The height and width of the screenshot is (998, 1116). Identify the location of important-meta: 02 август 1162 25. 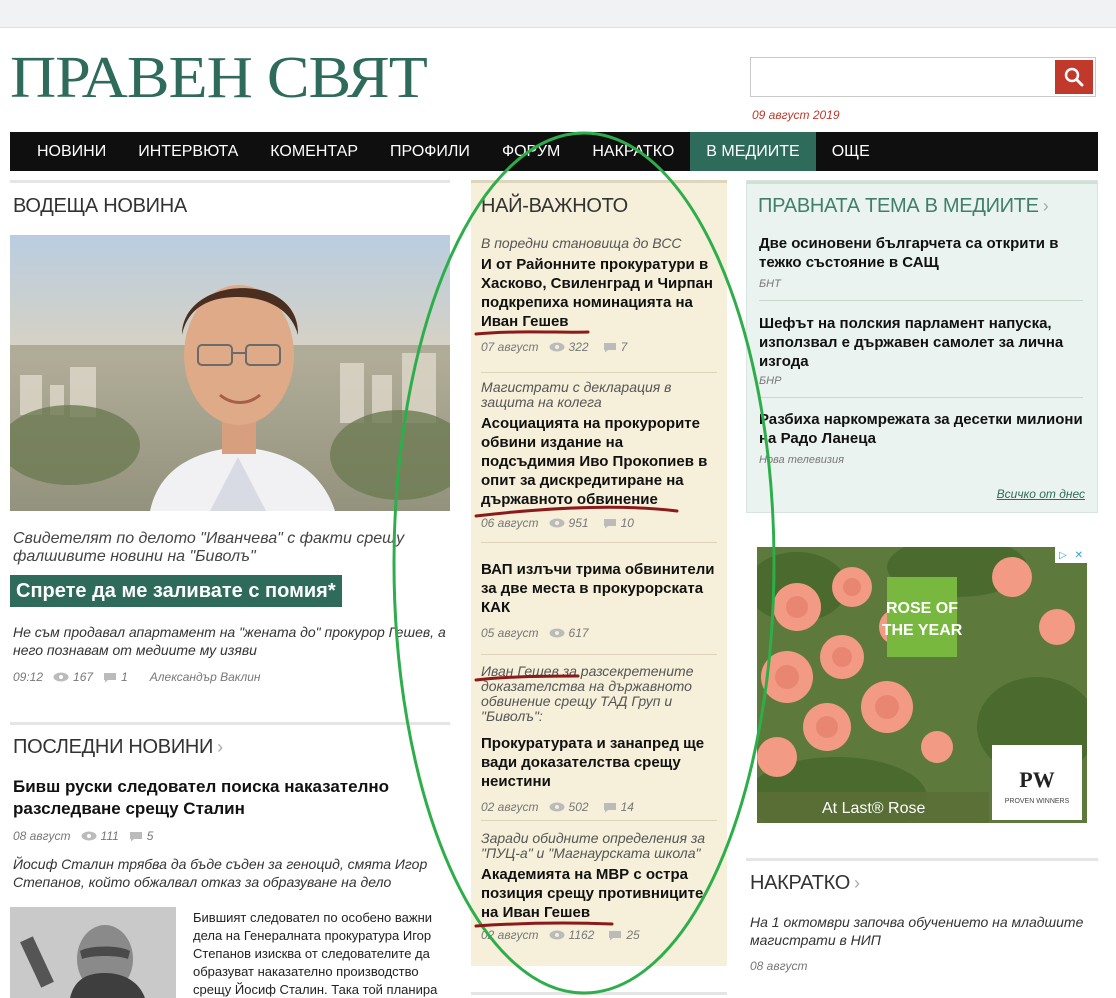
(601, 935).